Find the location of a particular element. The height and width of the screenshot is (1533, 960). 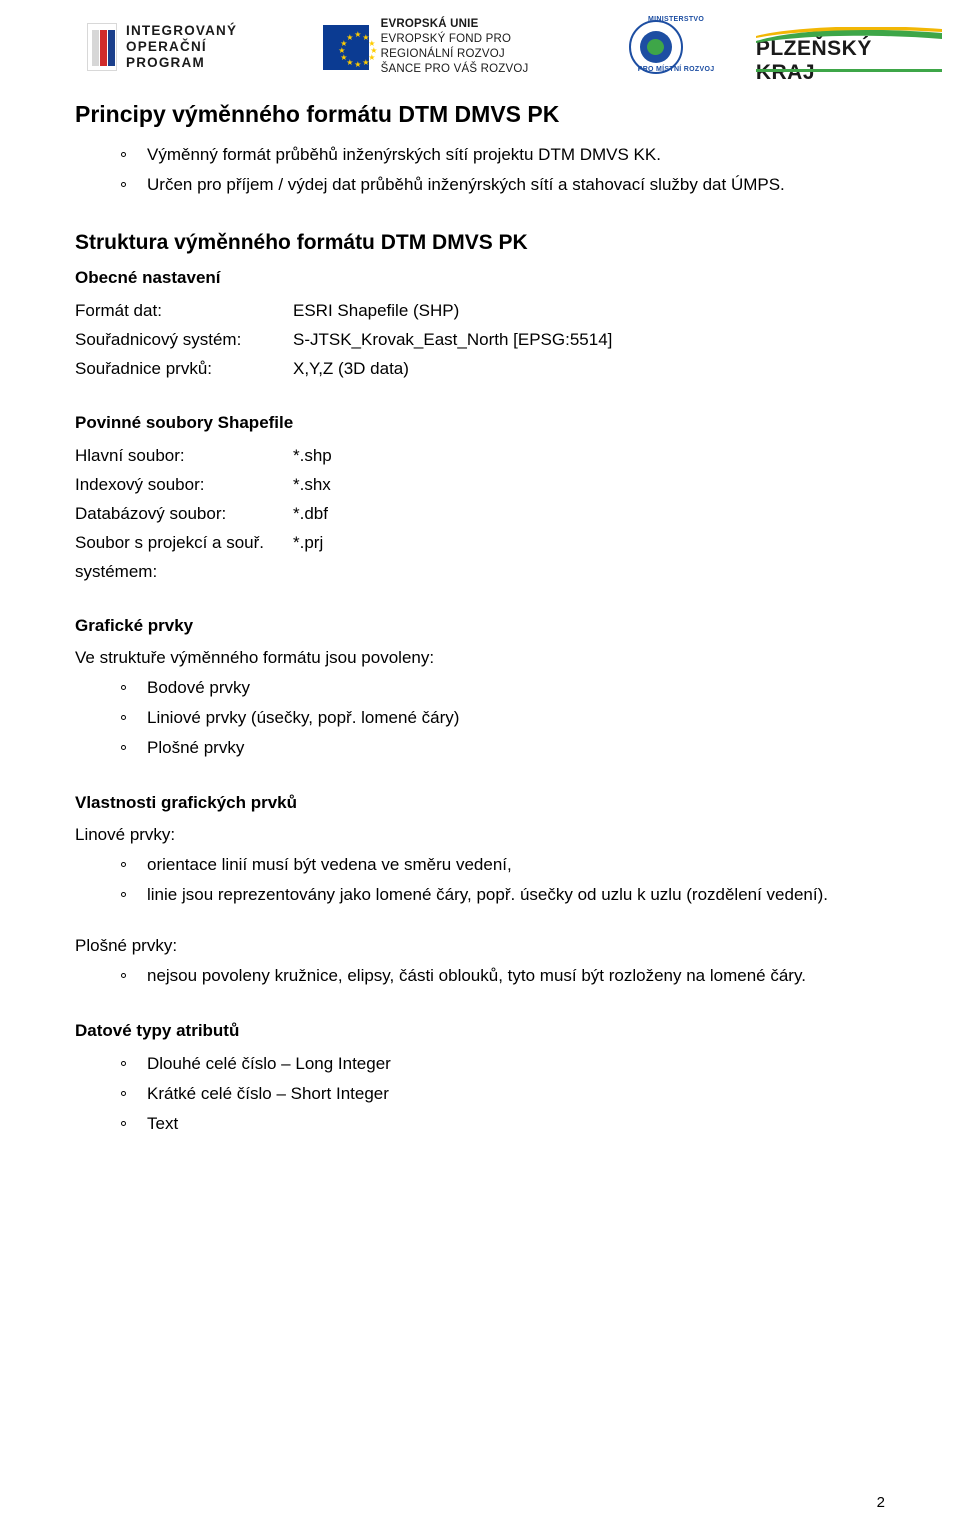

general-row: Formát dat: ESRI Shapefile (SHP) is located at coordinates (480, 310).